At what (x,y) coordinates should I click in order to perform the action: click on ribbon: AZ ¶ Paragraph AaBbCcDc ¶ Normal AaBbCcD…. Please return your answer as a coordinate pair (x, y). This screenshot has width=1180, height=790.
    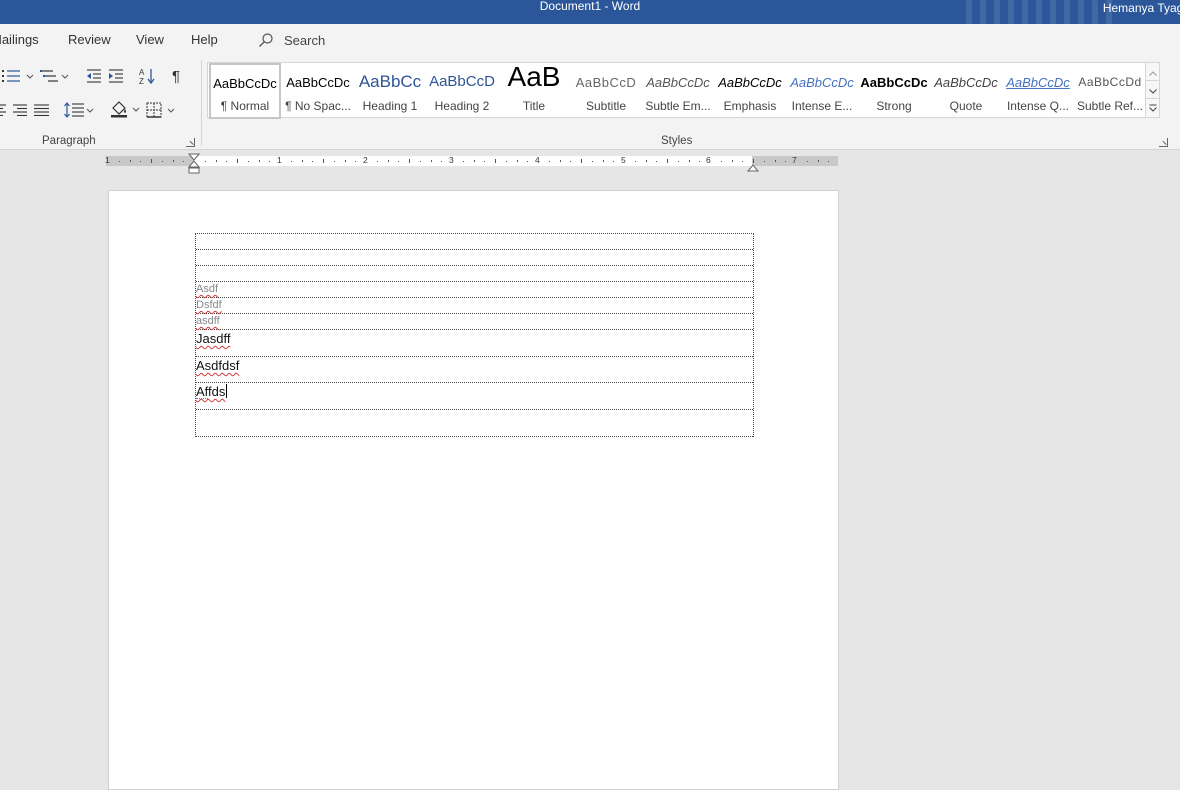
    Looking at the image, I should click on (590, 103).